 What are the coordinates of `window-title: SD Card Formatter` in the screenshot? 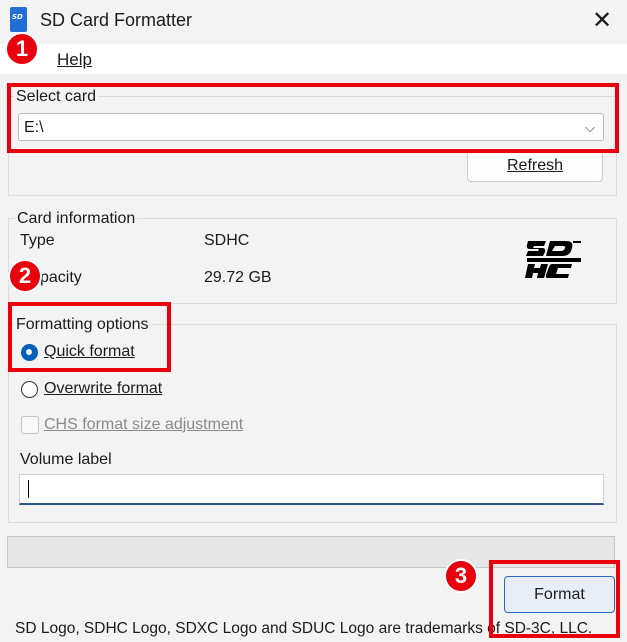 It's located at (116, 20).